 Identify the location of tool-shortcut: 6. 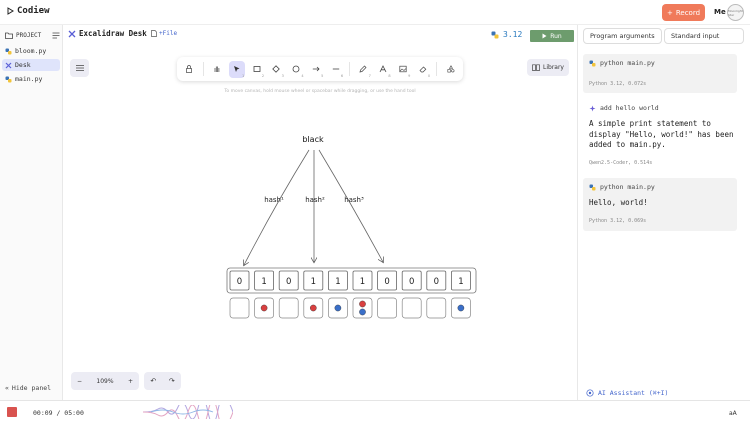
(342, 75).